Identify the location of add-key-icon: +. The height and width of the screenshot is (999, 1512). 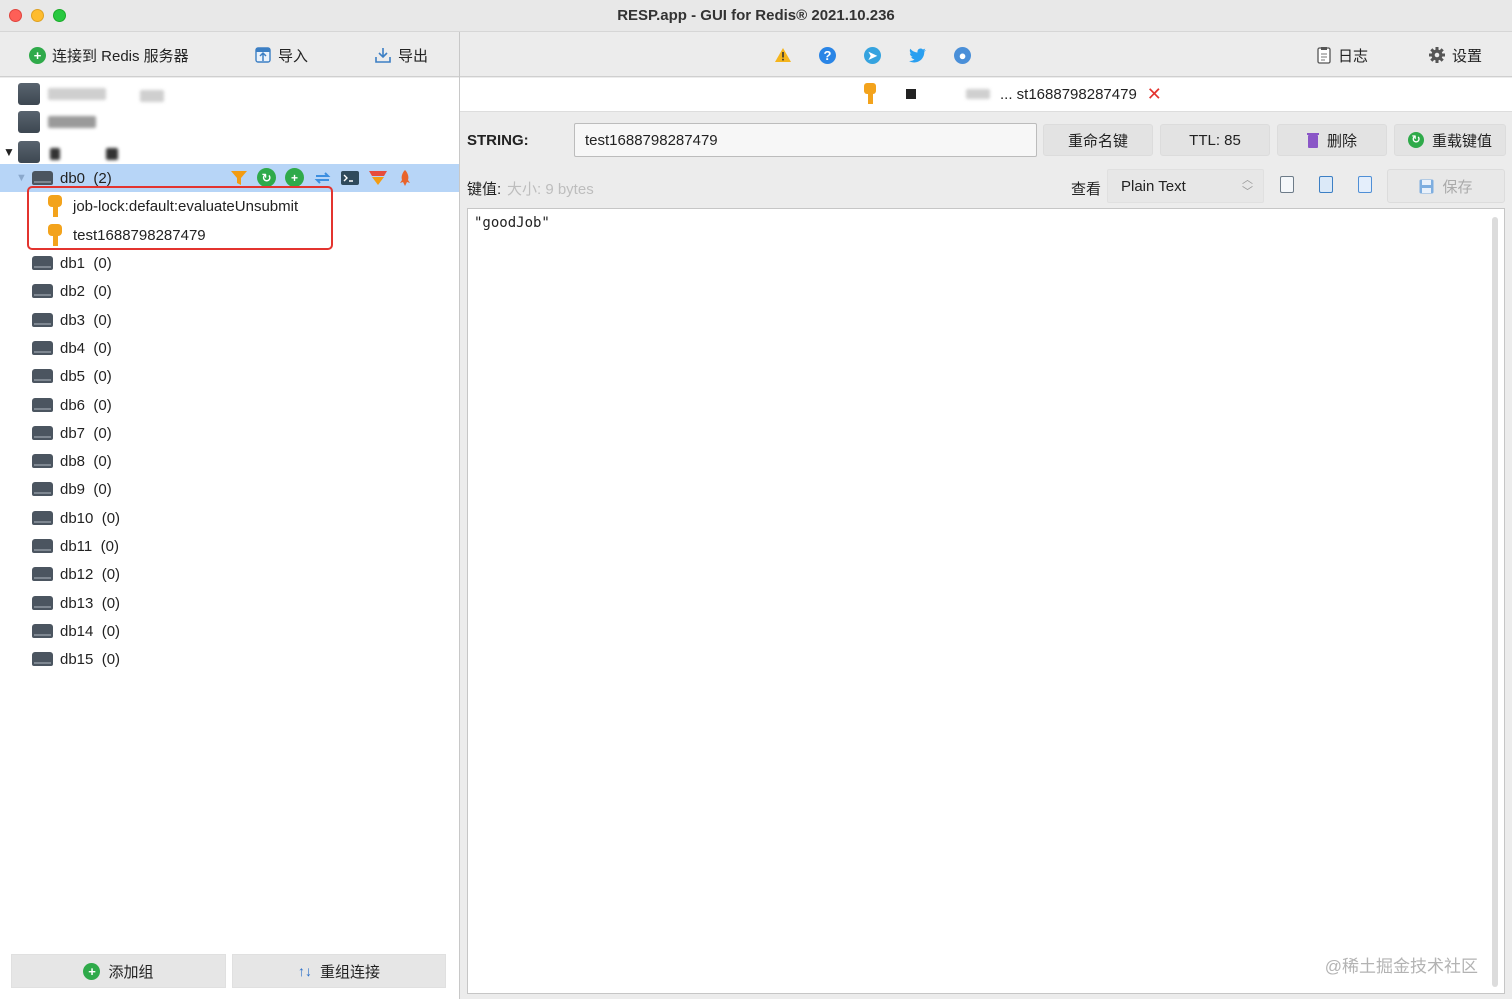
(294, 177).